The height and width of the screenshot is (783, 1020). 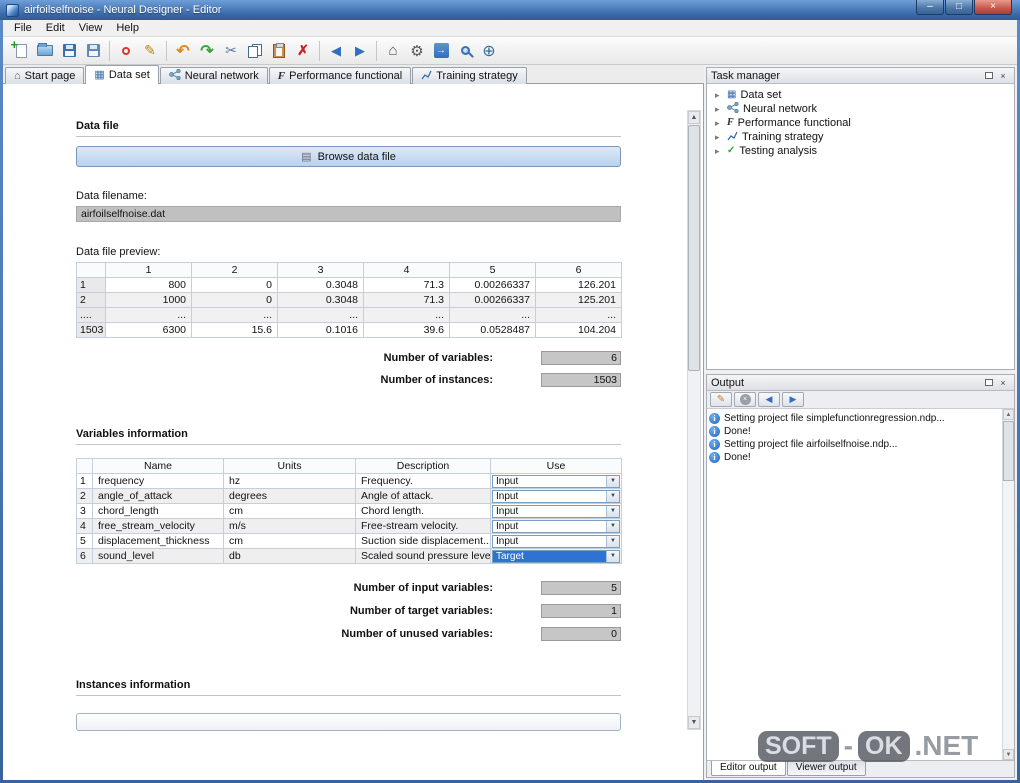 I want to click on forward-icon: ▶, so click(x=360, y=51).